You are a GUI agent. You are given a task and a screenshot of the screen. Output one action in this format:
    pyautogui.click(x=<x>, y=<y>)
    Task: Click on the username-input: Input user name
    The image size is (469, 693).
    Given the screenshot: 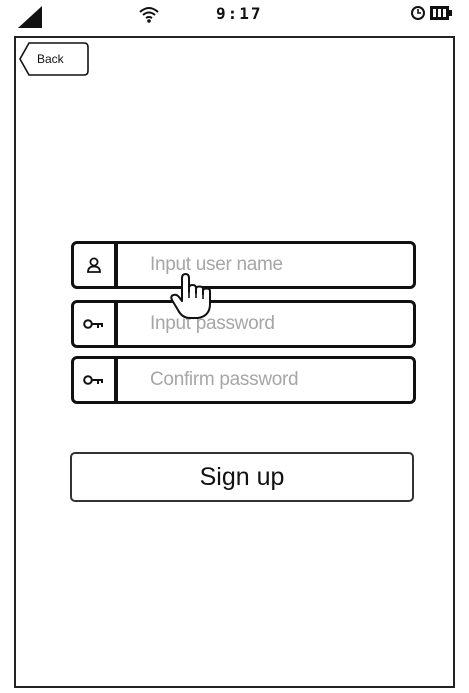 What is the action you would take?
    pyautogui.click(x=265, y=265)
    